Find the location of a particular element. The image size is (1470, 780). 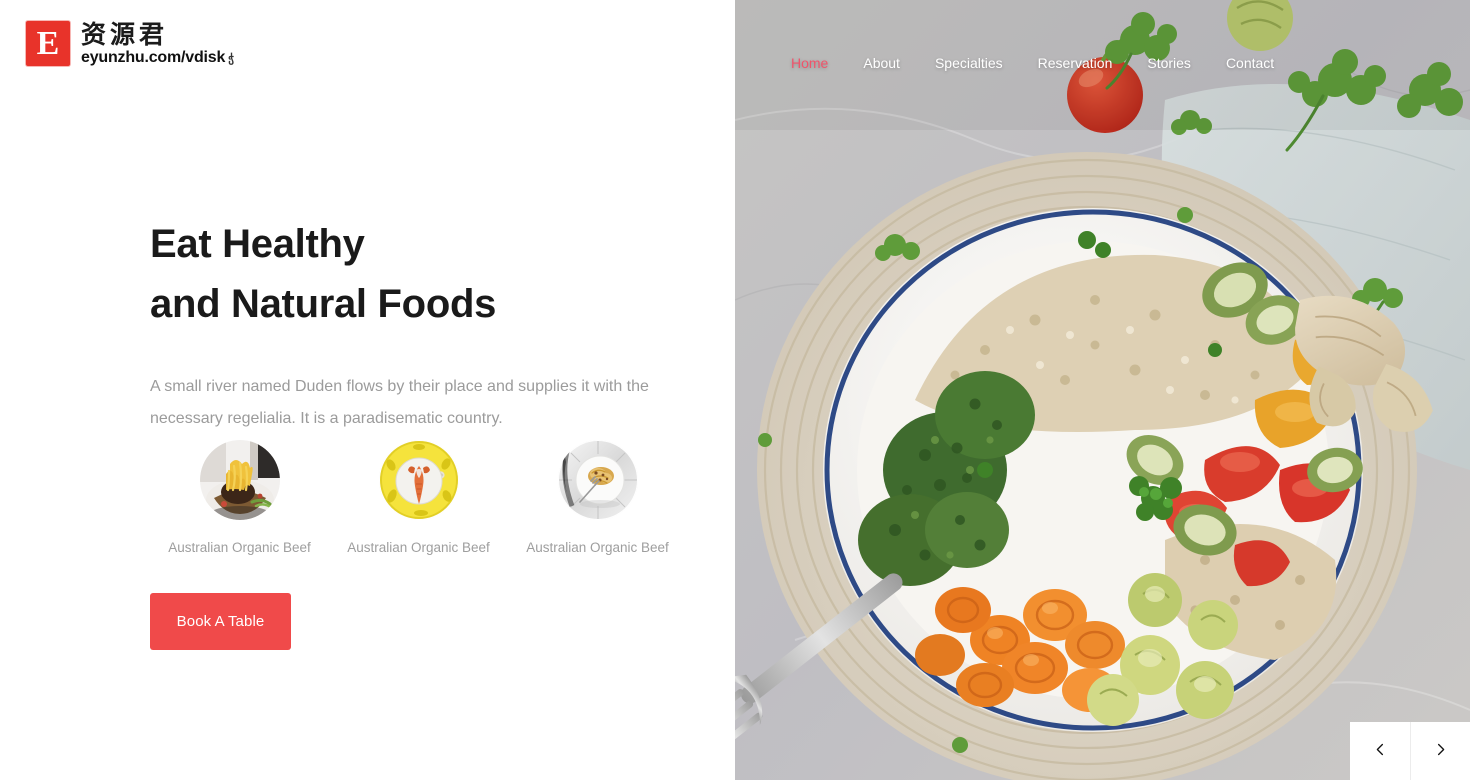

chevron-right-icon is located at coordinates (1440, 751).